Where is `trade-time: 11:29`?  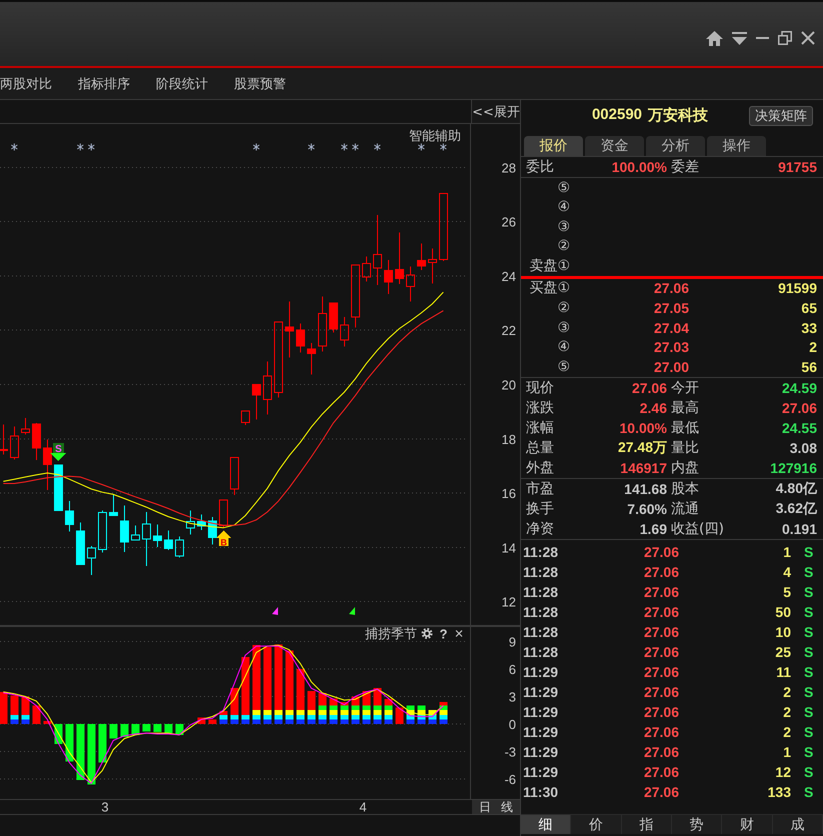 trade-time: 11:29 is located at coordinates (541, 732).